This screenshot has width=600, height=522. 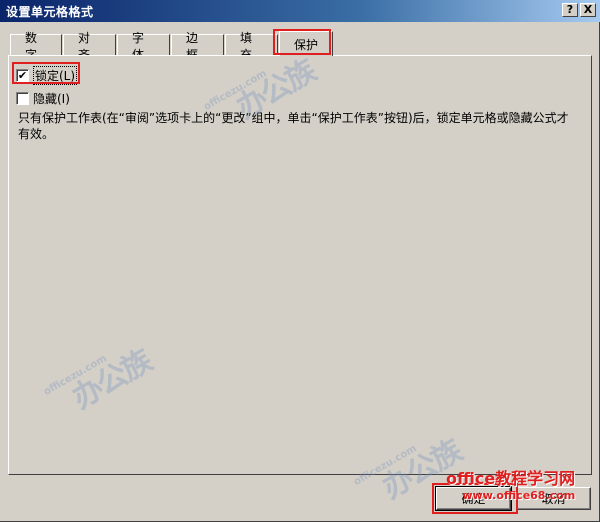 I want to click on tab-font: 字体, so click(x=143, y=46).